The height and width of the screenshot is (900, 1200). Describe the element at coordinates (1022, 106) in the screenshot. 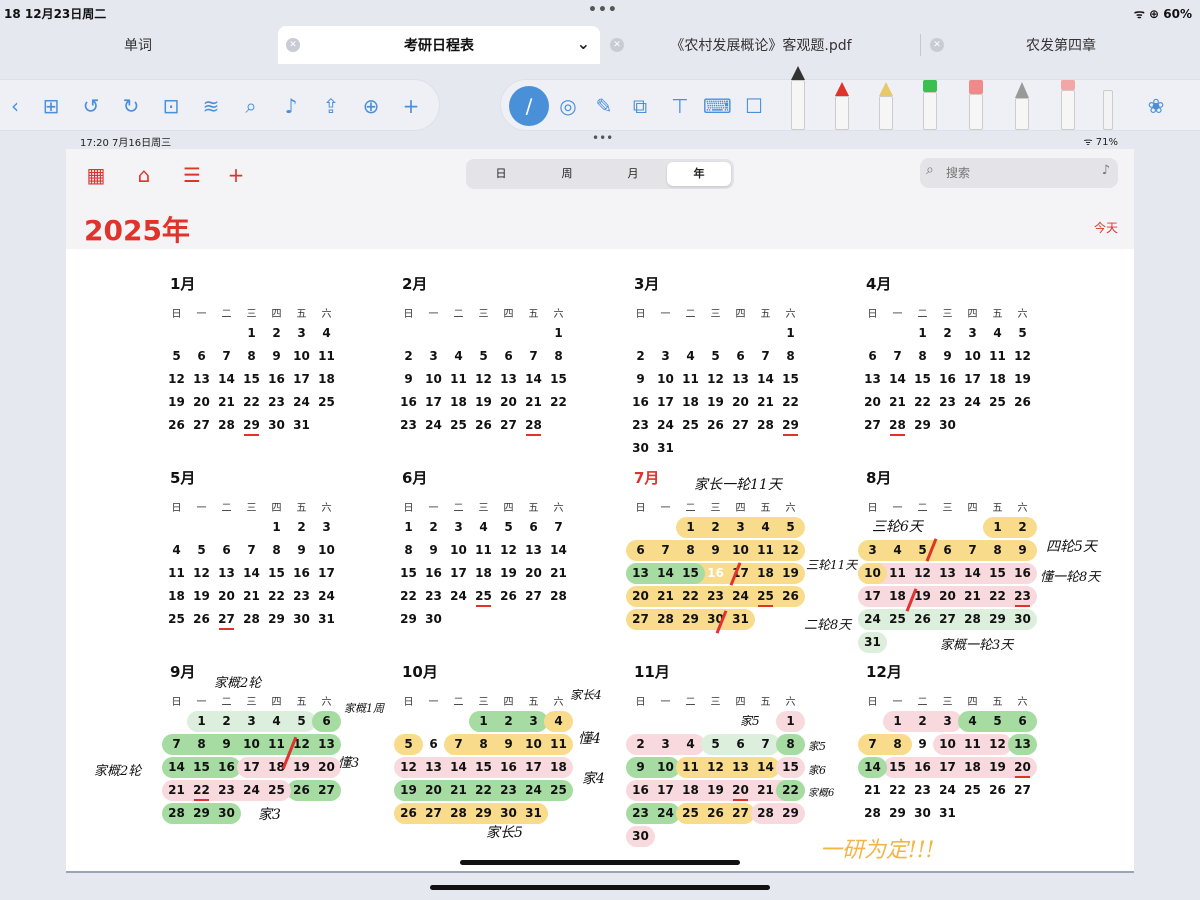

I see `gray-pencil-icon` at that location.